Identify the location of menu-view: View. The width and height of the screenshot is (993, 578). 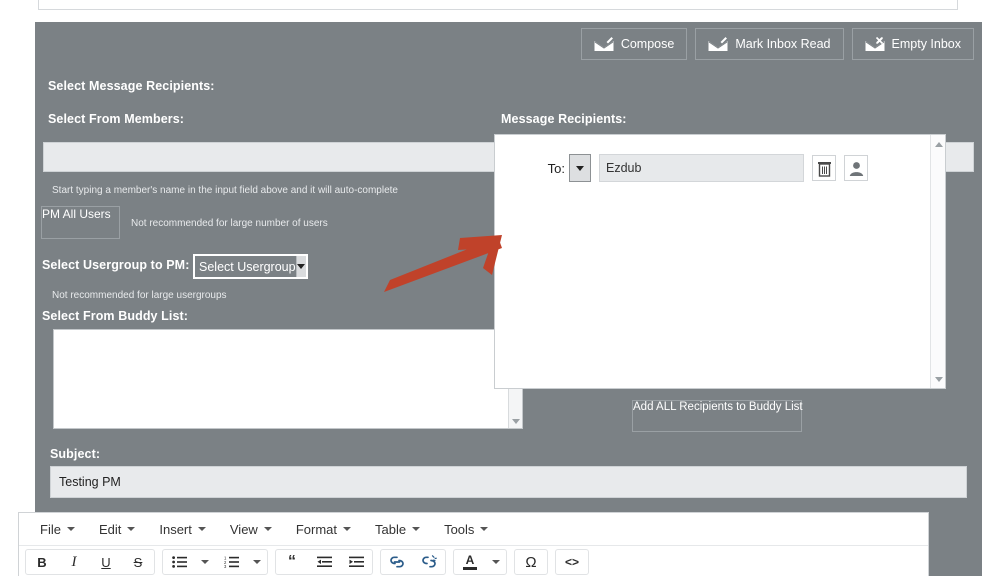
(251, 529).